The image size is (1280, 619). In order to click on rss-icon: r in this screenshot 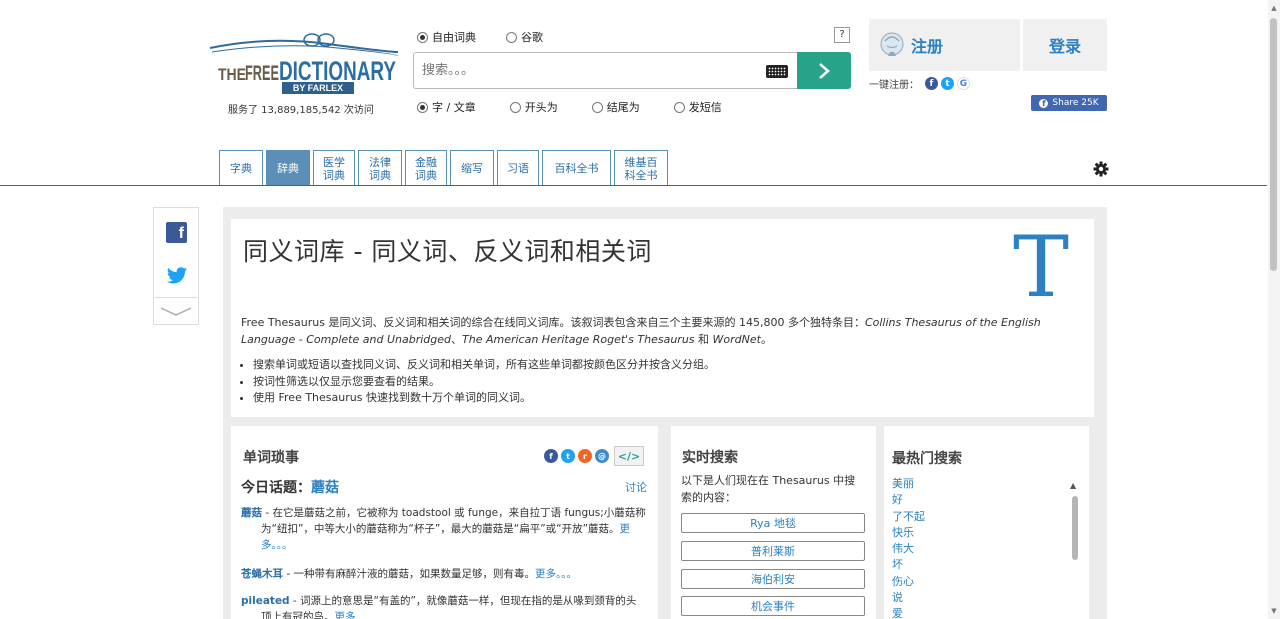, I will do `click(585, 456)`.